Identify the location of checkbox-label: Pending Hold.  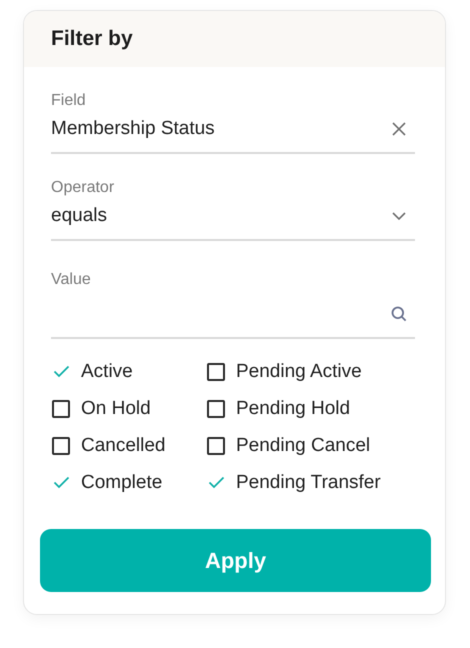
(293, 409).